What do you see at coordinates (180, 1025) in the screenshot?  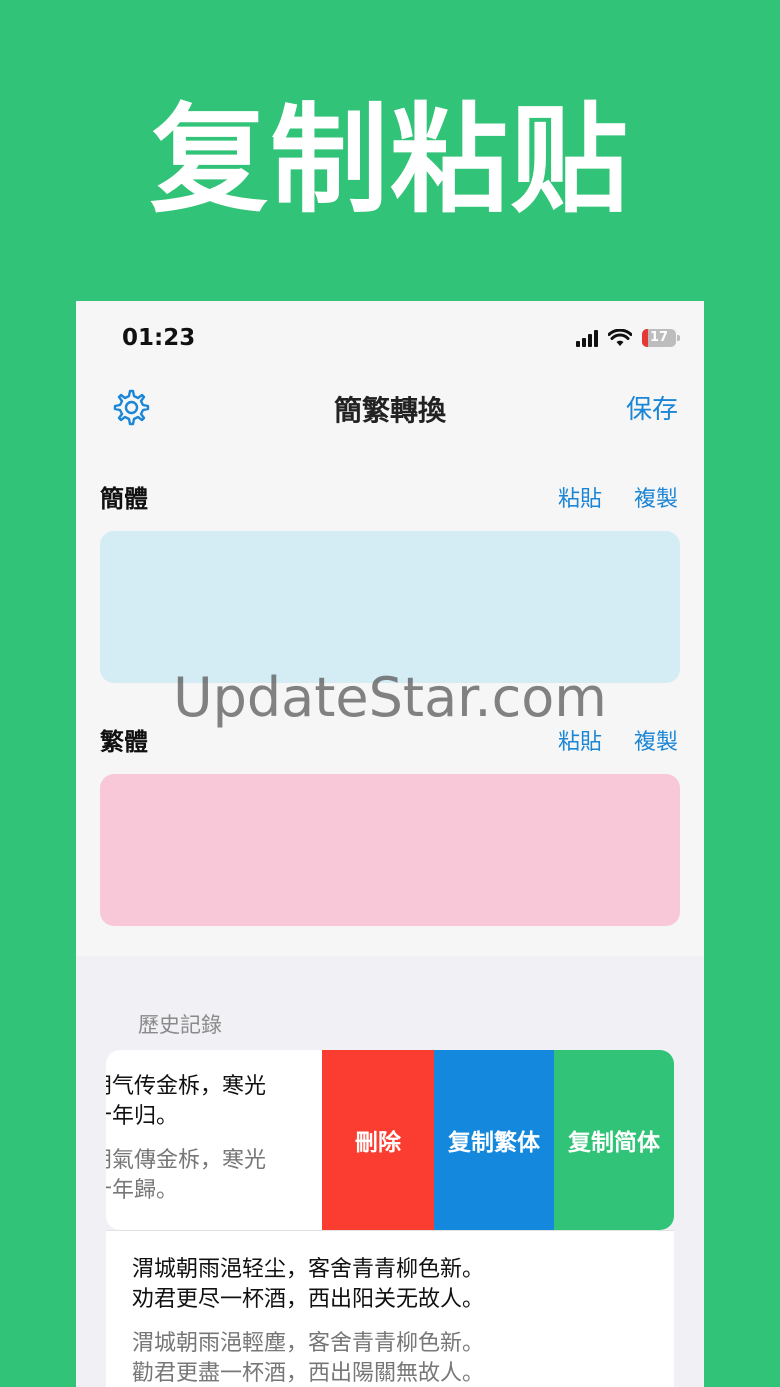 I see `history-title: 歷史記錄` at bounding box center [180, 1025].